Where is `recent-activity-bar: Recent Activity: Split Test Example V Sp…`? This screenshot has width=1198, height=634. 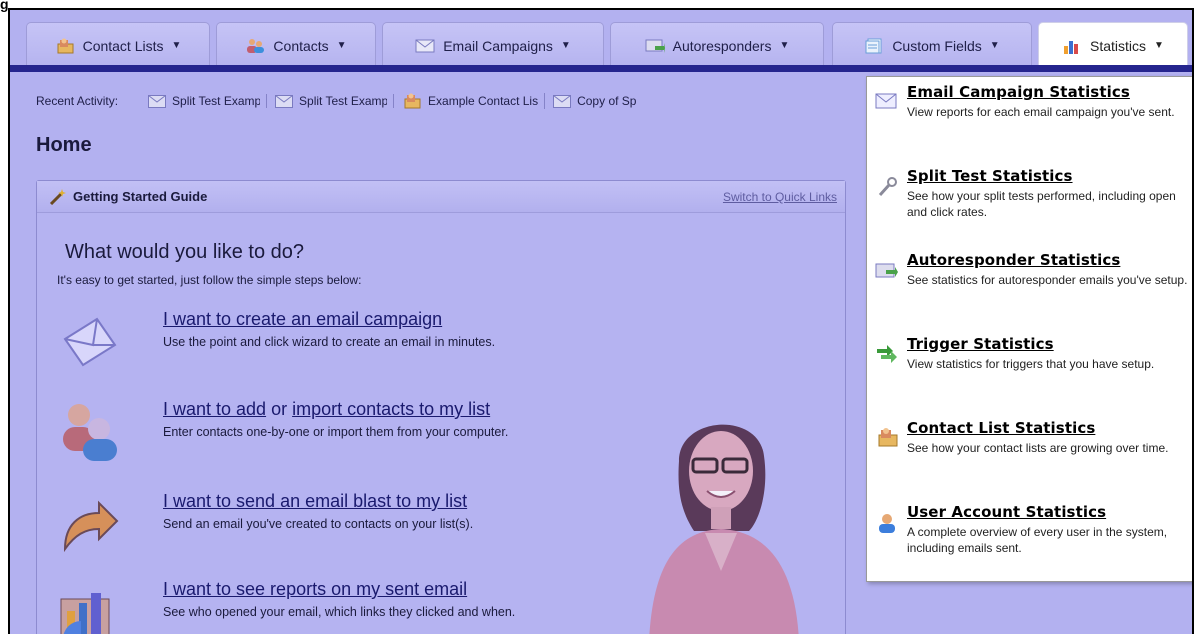
recent-activity-bar: Recent Activity: Split Test Example V Sp… is located at coordinates (435, 101).